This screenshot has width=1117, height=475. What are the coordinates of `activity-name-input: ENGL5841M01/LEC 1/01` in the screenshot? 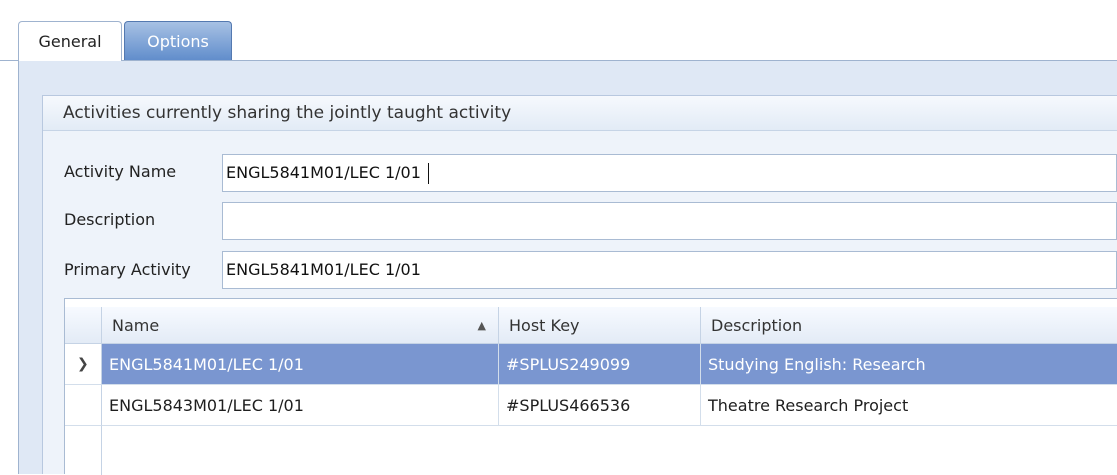 It's located at (669, 173).